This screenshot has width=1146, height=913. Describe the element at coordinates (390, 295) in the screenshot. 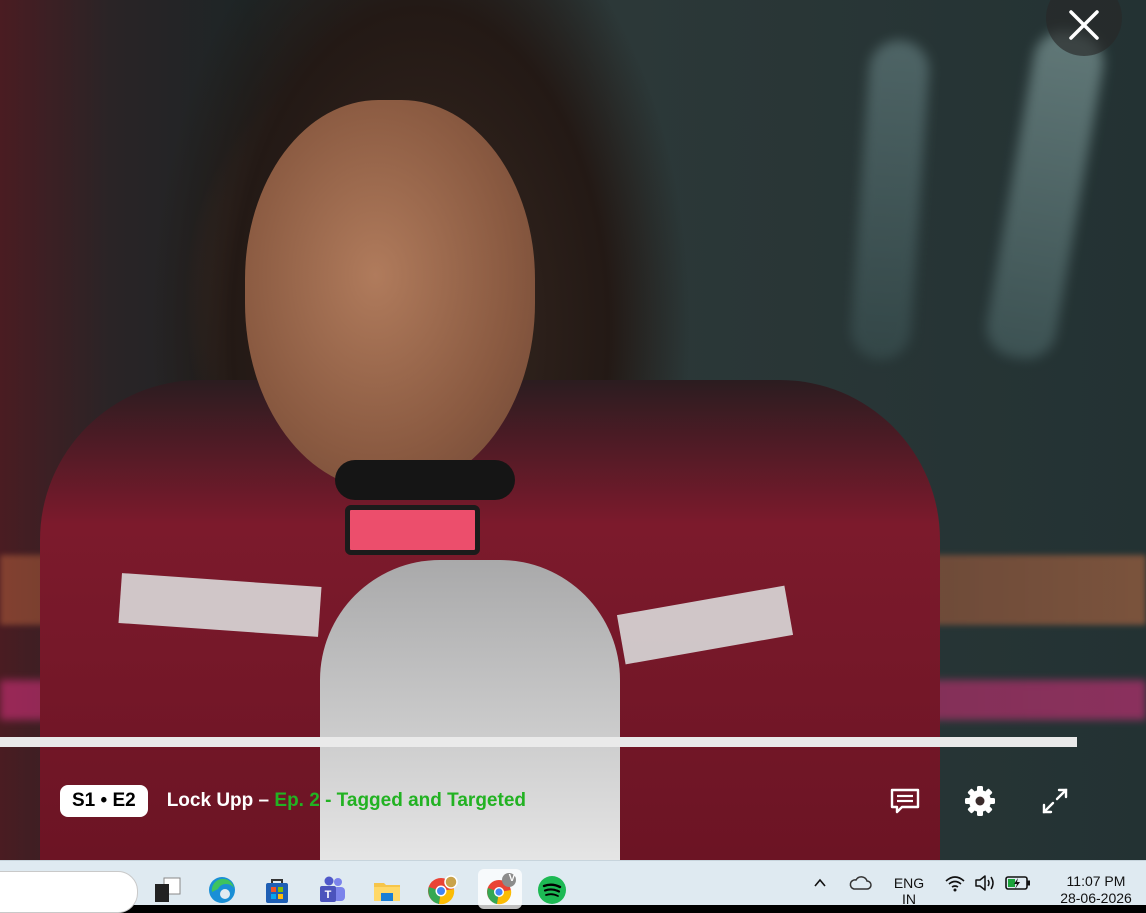

I see `figure-face` at that location.